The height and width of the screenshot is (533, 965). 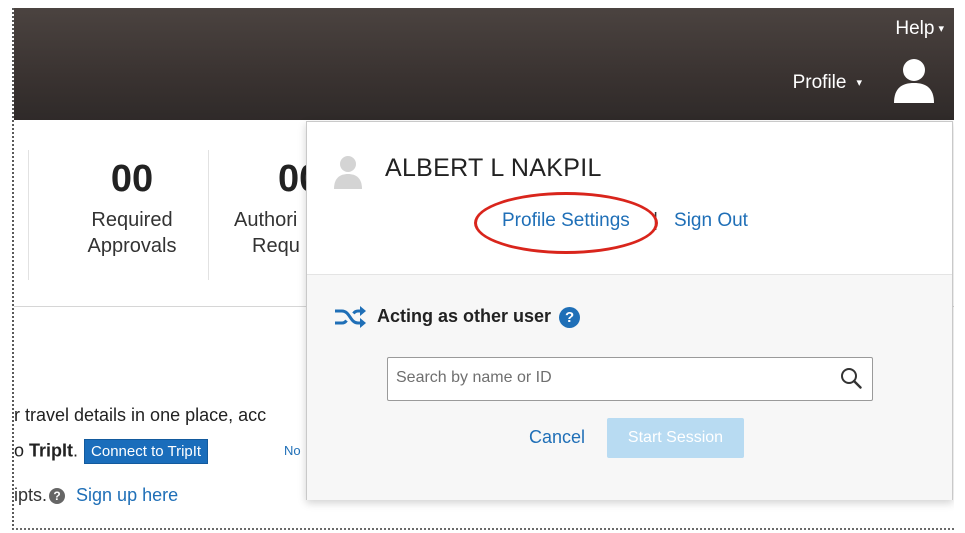 I want to click on highlight-circle-annotation, so click(x=566, y=223).